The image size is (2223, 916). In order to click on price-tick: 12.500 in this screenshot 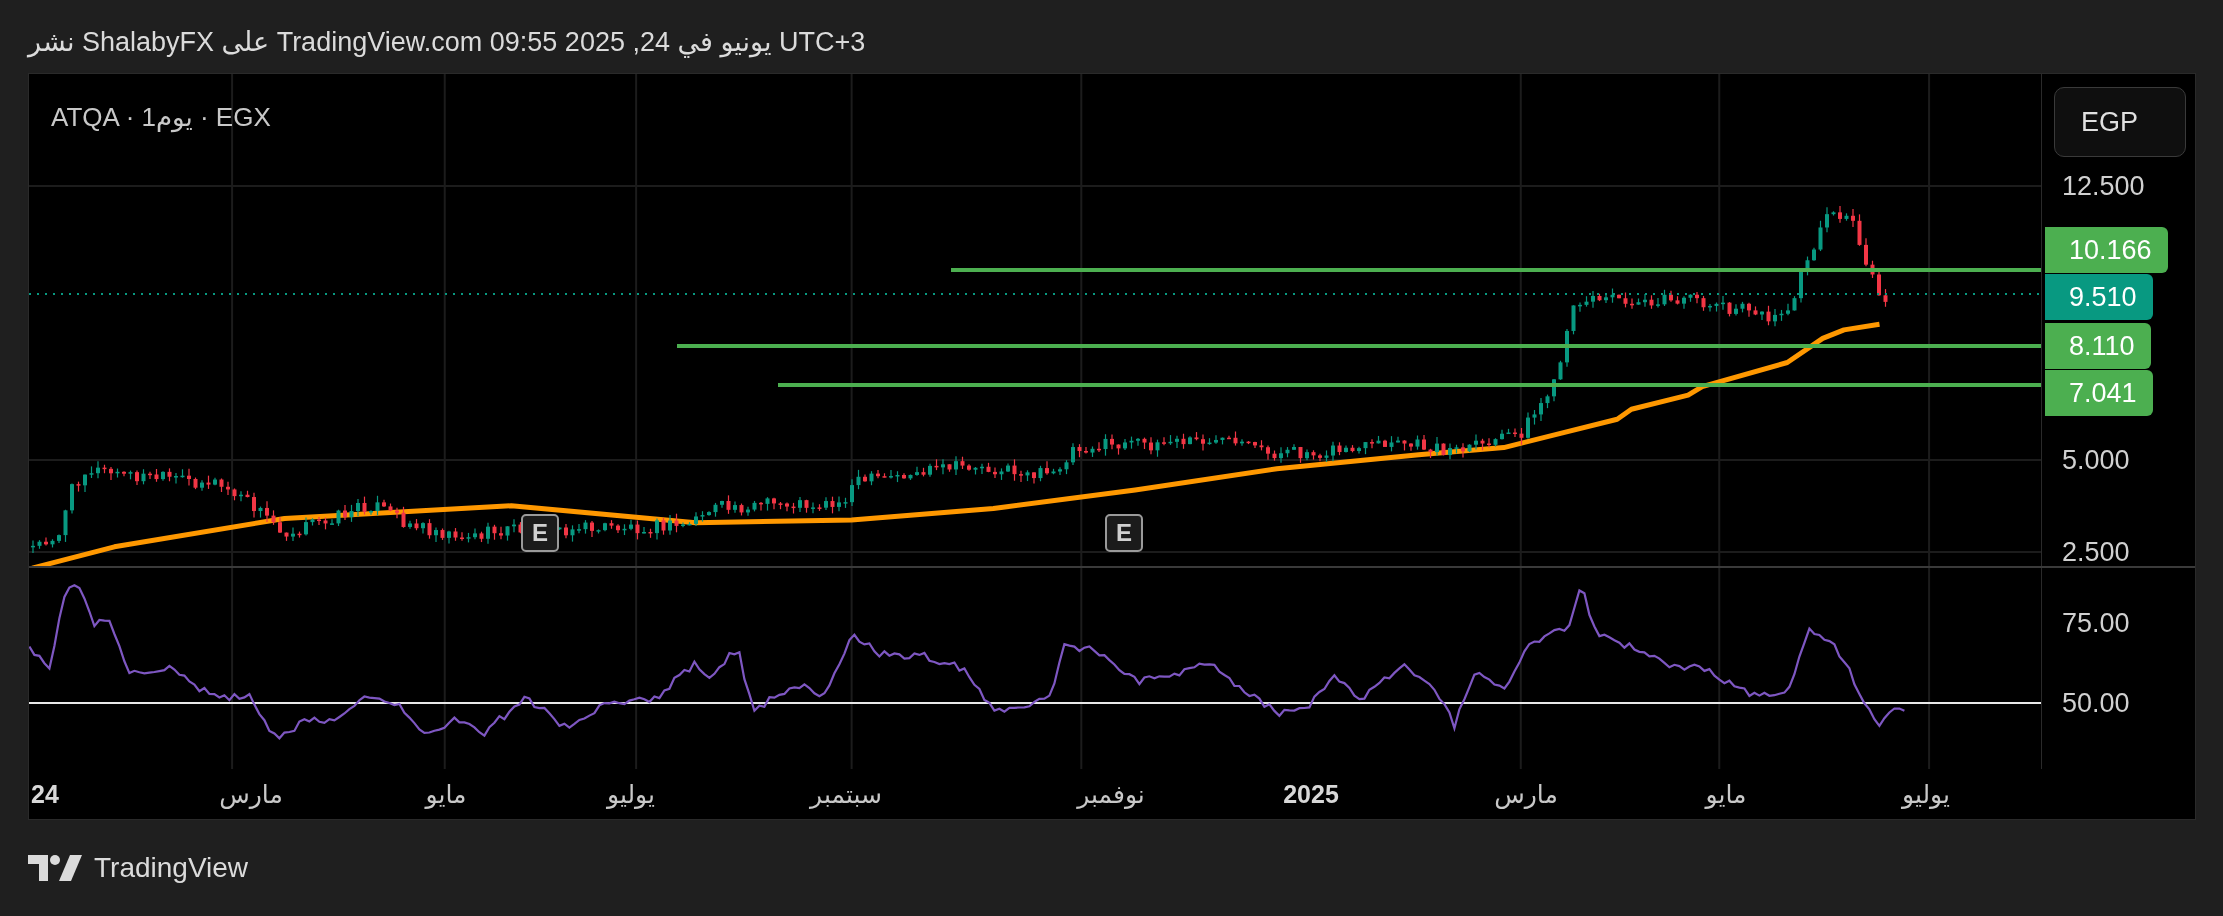, I will do `click(2103, 186)`.